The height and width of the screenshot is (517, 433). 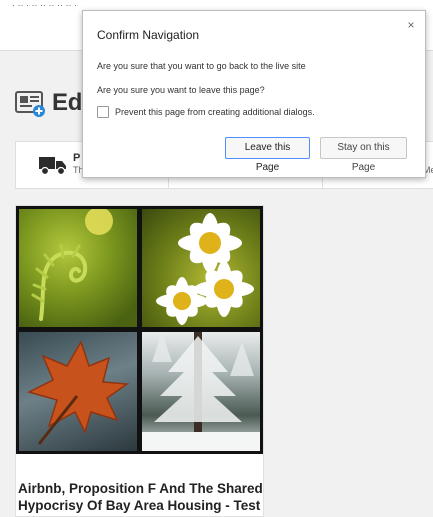 What do you see at coordinates (30, 104) in the screenshot?
I see `edit-article-icon` at bounding box center [30, 104].